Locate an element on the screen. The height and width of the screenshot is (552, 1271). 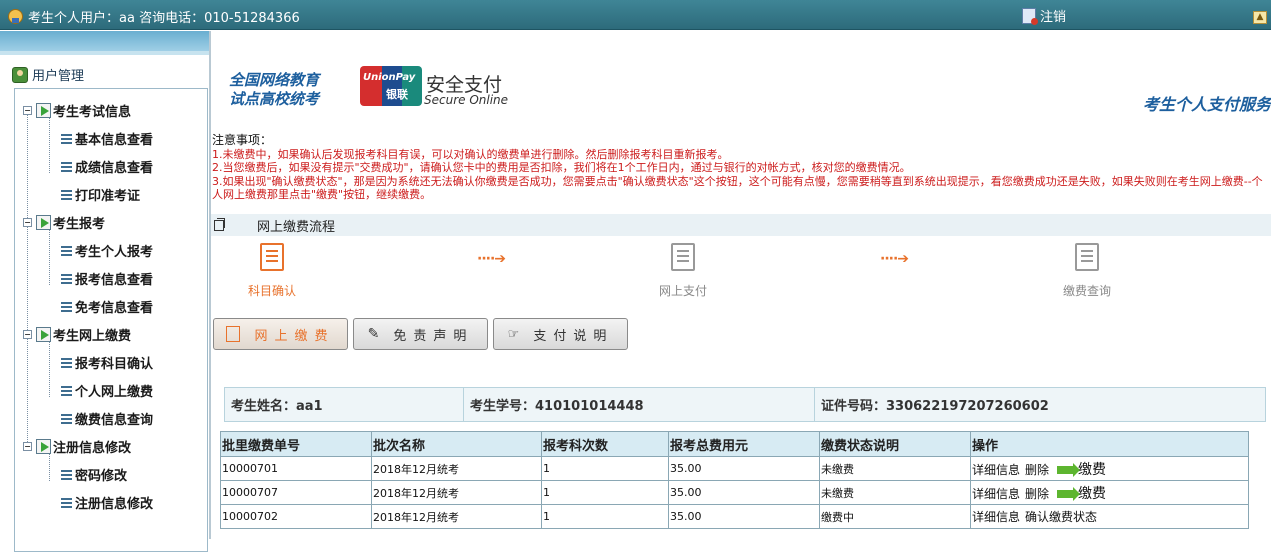
tree-group-account-edit: − 注册信息修改 is located at coordinates (77, 446).